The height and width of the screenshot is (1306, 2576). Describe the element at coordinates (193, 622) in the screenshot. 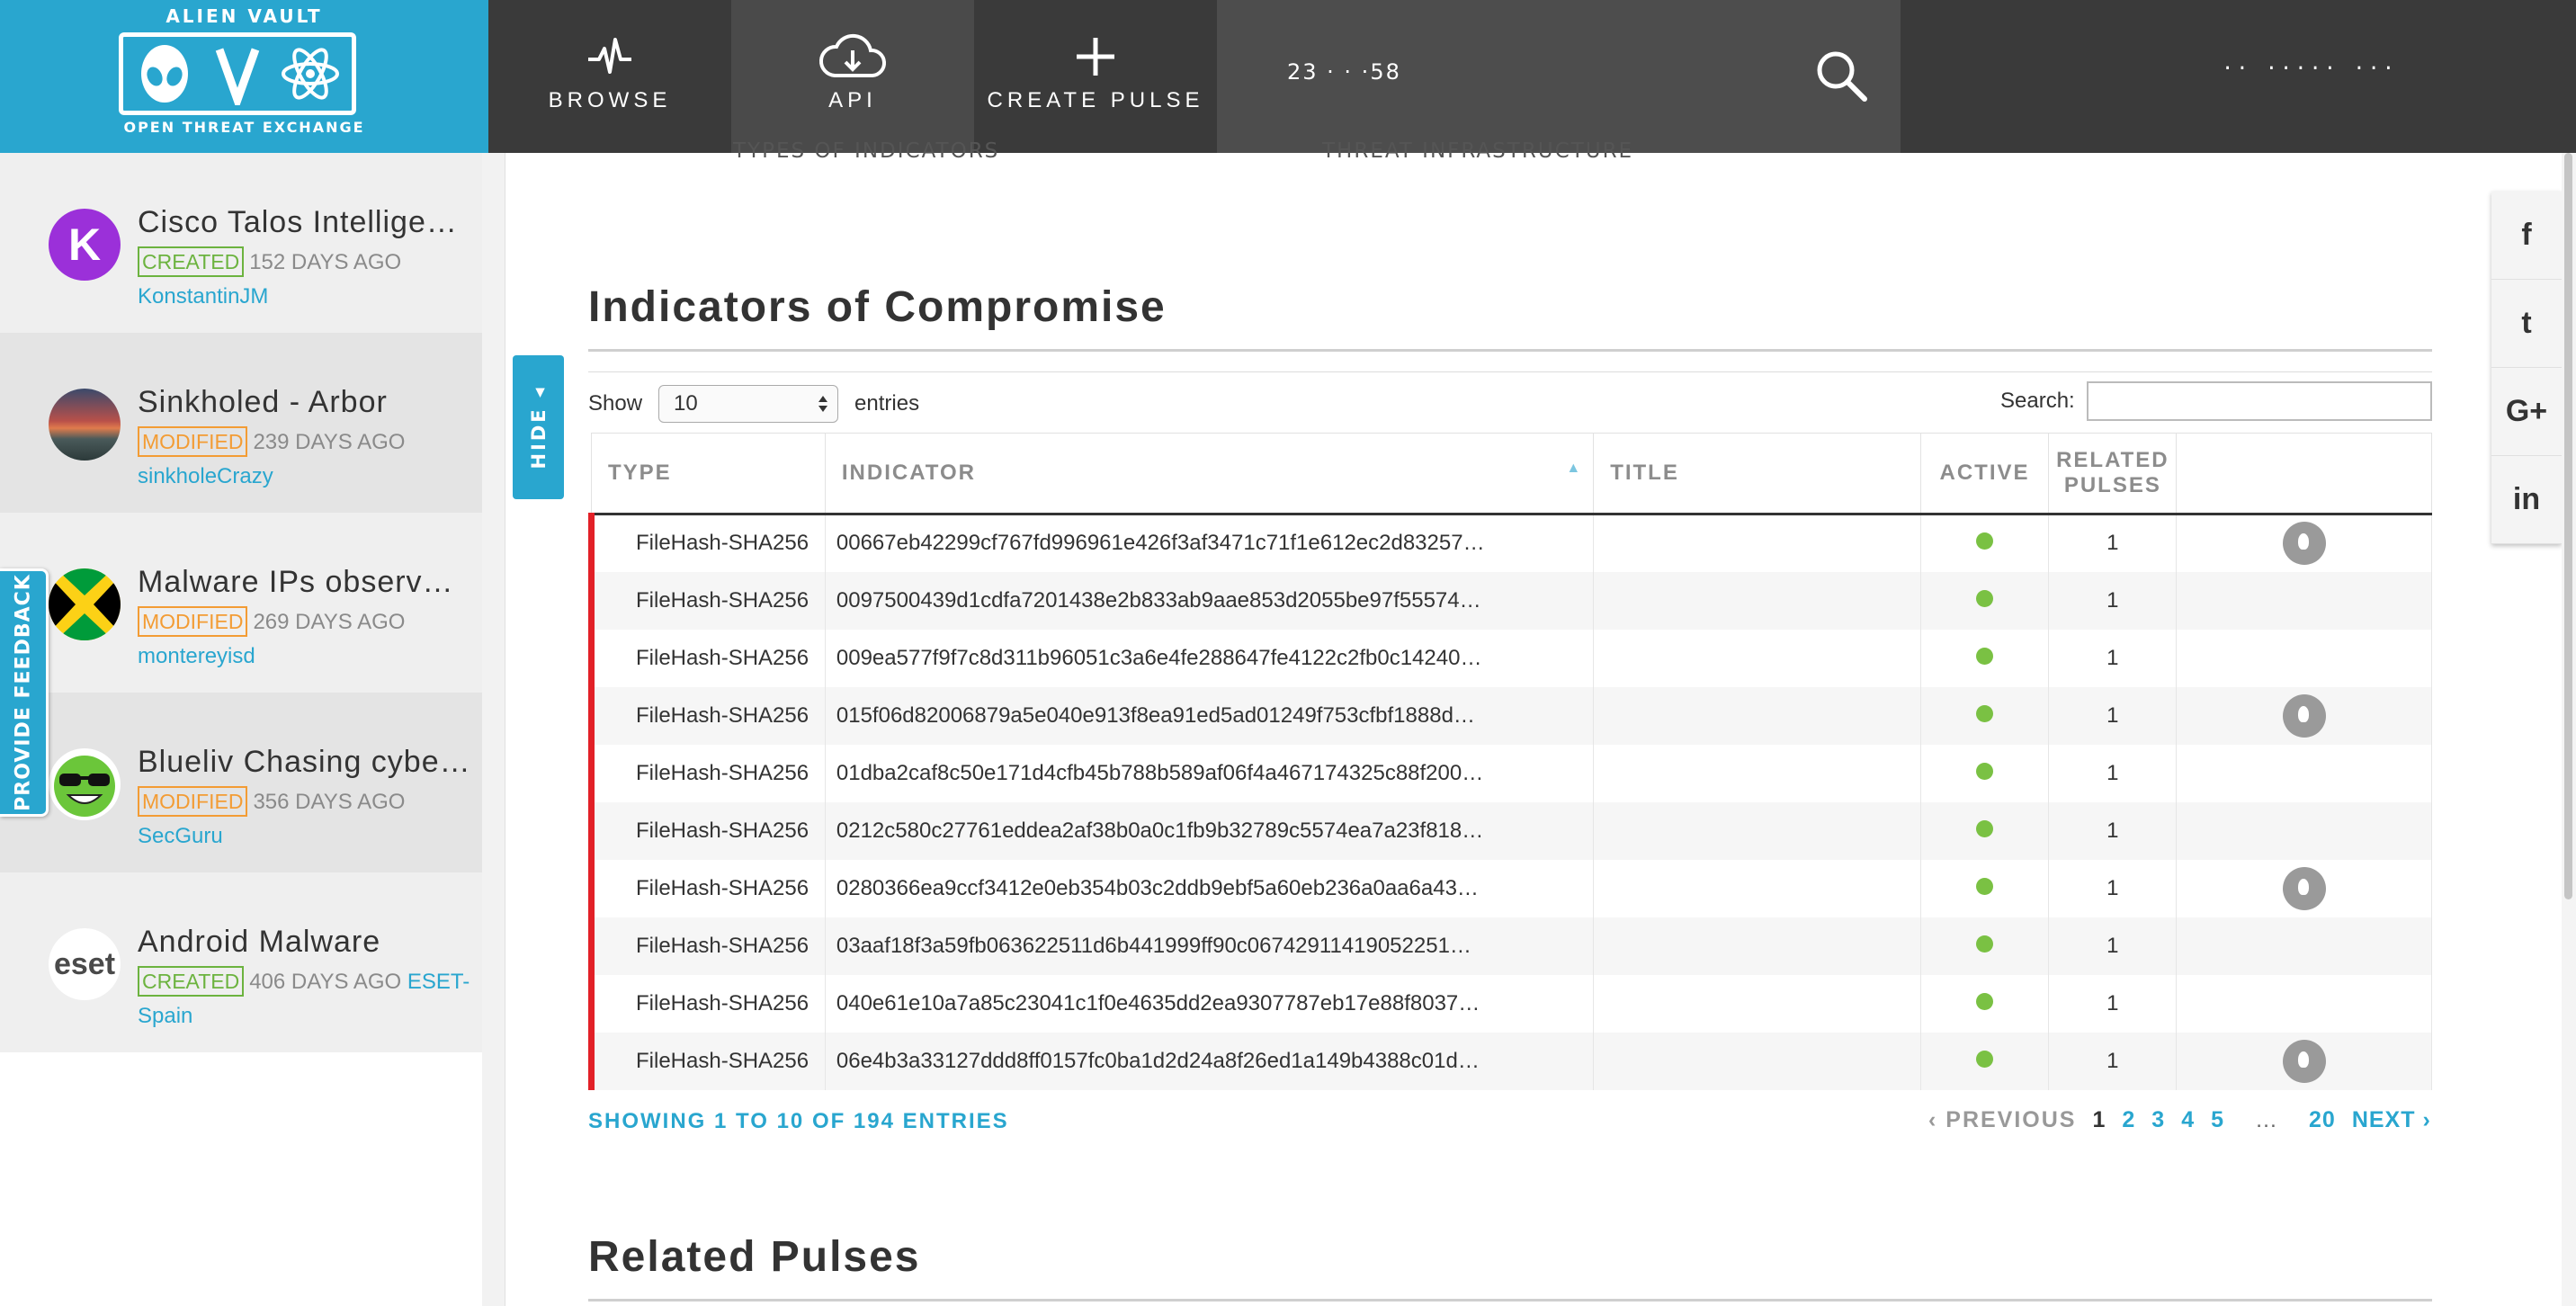

I see `status-badge: MODIFIED` at that location.